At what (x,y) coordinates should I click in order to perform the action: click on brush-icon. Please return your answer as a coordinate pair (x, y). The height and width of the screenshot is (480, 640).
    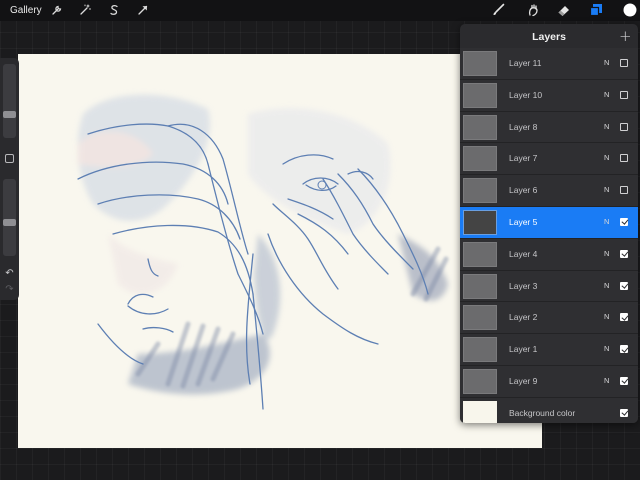
    Looking at the image, I should click on (498, 10).